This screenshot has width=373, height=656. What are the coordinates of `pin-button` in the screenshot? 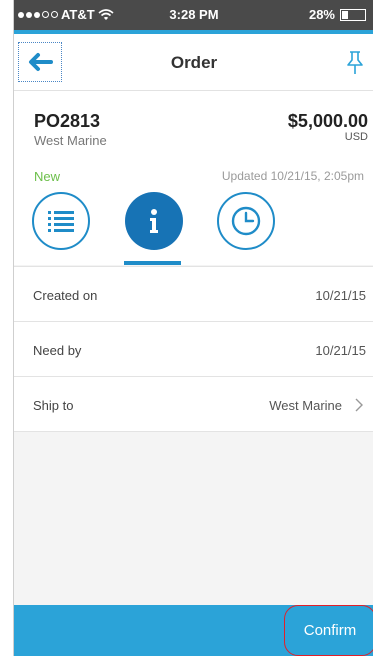 It's located at (355, 63).